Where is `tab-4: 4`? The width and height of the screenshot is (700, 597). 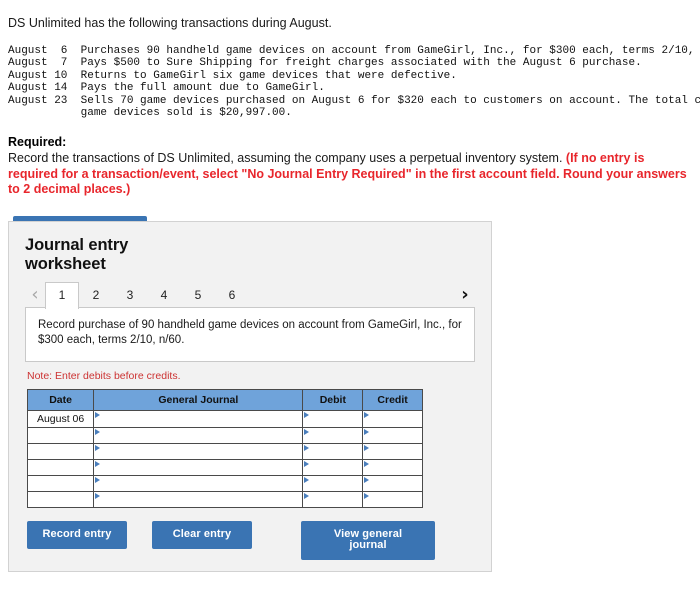 tab-4: 4 is located at coordinates (164, 295).